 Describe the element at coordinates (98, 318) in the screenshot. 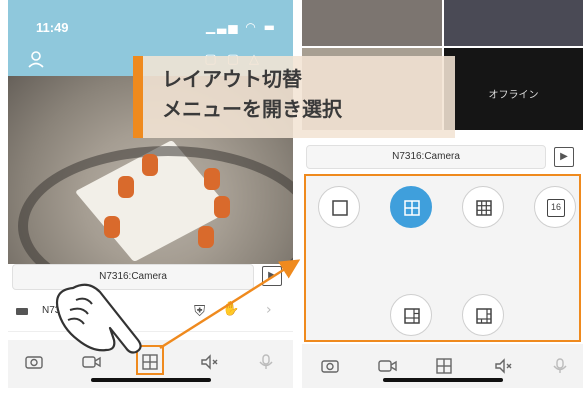

I see `pointing-hand-icon` at that location.